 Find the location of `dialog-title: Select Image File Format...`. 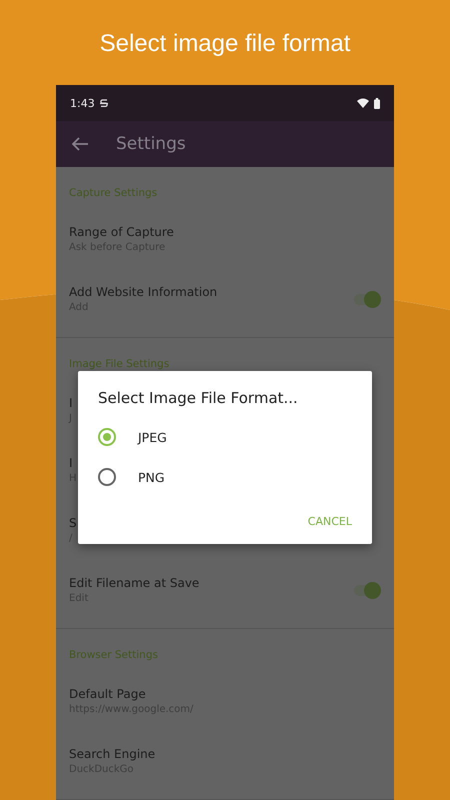

dialog-title: Select Image File Format... is located at coordinates (198, 398).